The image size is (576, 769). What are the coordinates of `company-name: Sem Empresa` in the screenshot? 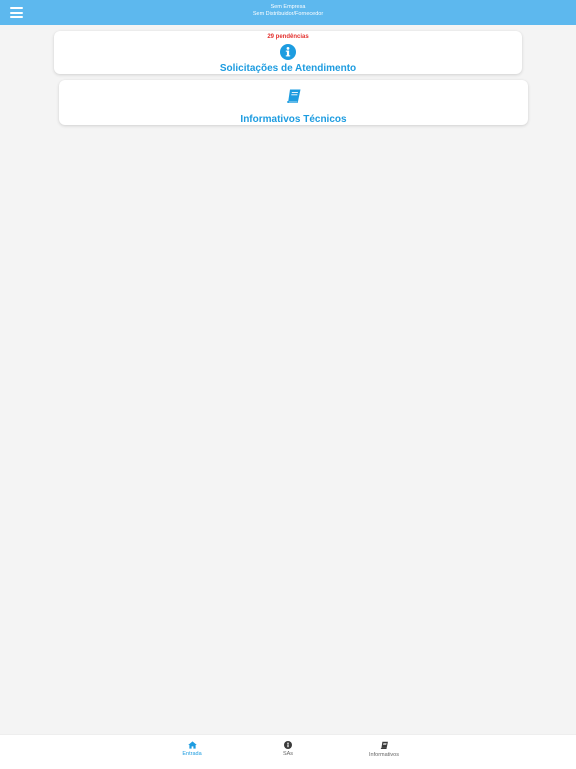 It's located at (288, 7).